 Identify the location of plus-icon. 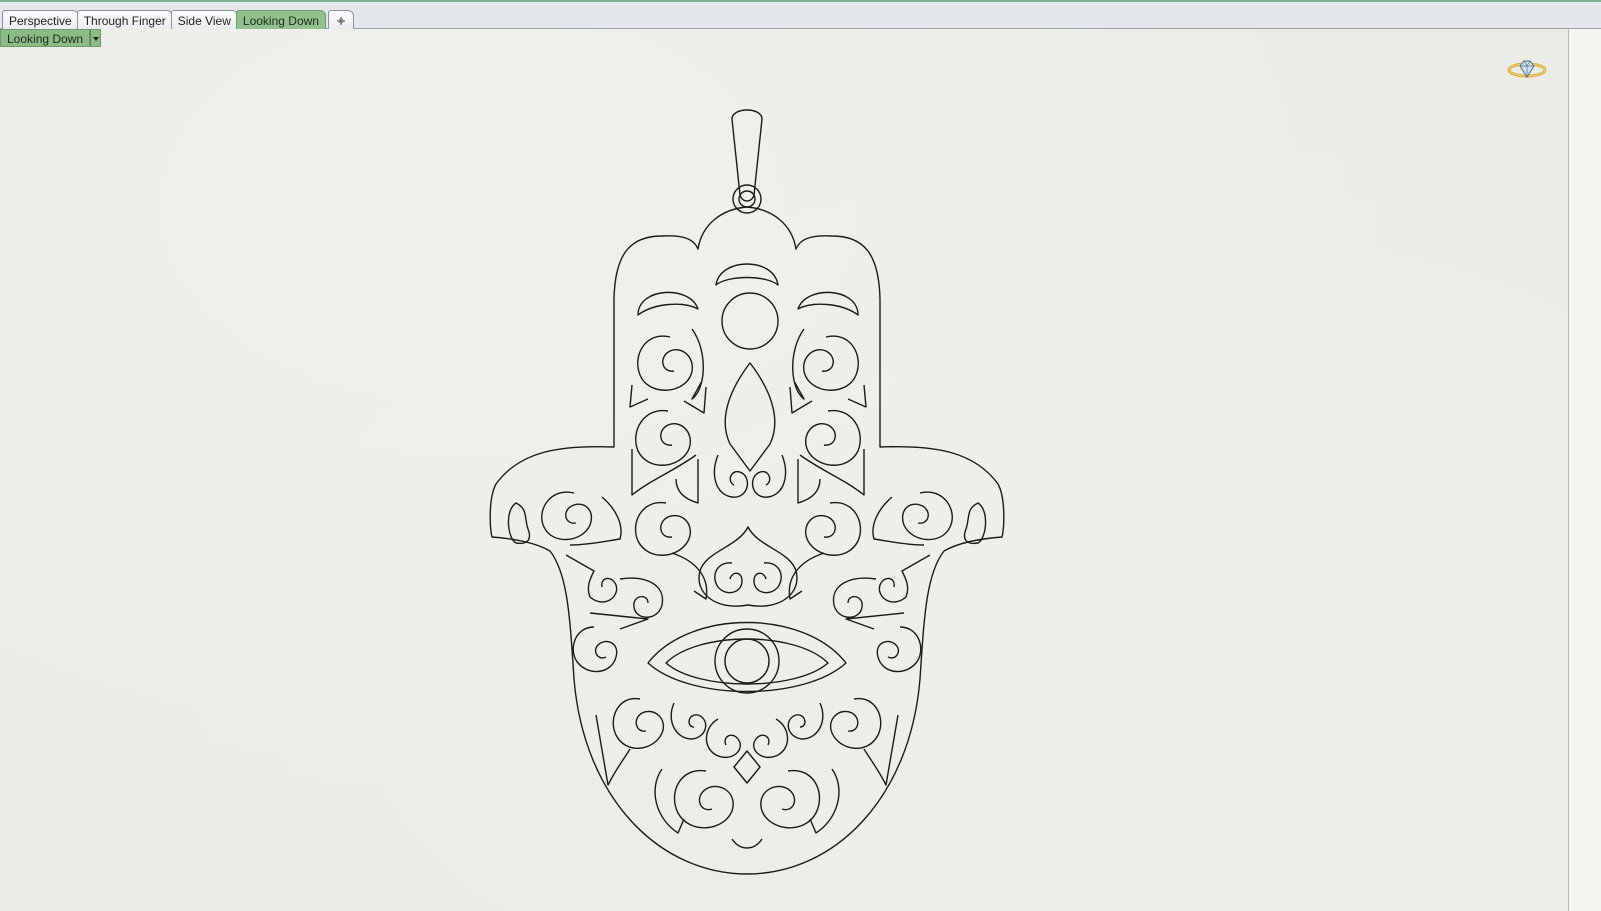
(340, 21).